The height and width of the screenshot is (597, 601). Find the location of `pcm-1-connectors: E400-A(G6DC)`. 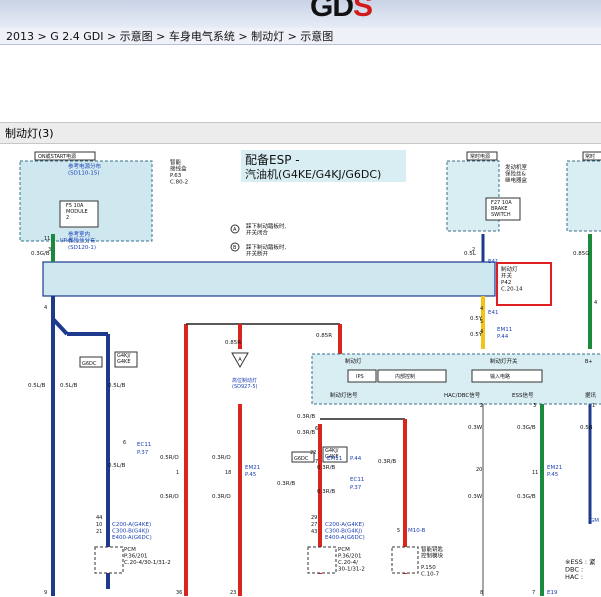

pcm-1-connectors: E400-A(G6DC) is located at coordinates (132, 538).